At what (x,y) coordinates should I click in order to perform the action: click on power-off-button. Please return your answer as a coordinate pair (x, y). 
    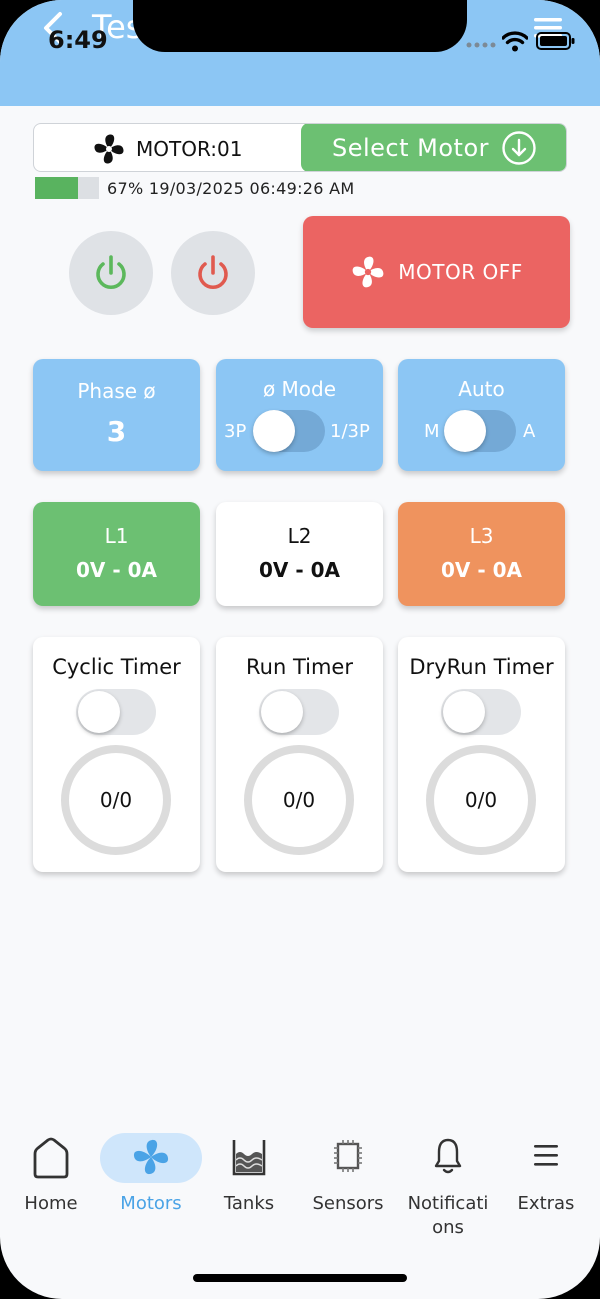
    Looking at the image, I should click on (213, 273).